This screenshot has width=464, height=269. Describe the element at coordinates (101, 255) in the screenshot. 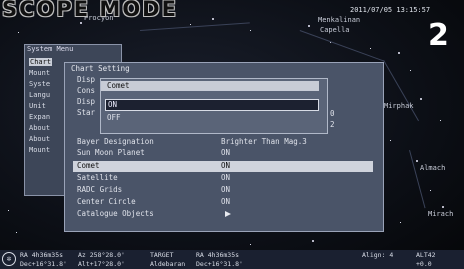

I see `status-az: Az 258°28.0'` at that location.